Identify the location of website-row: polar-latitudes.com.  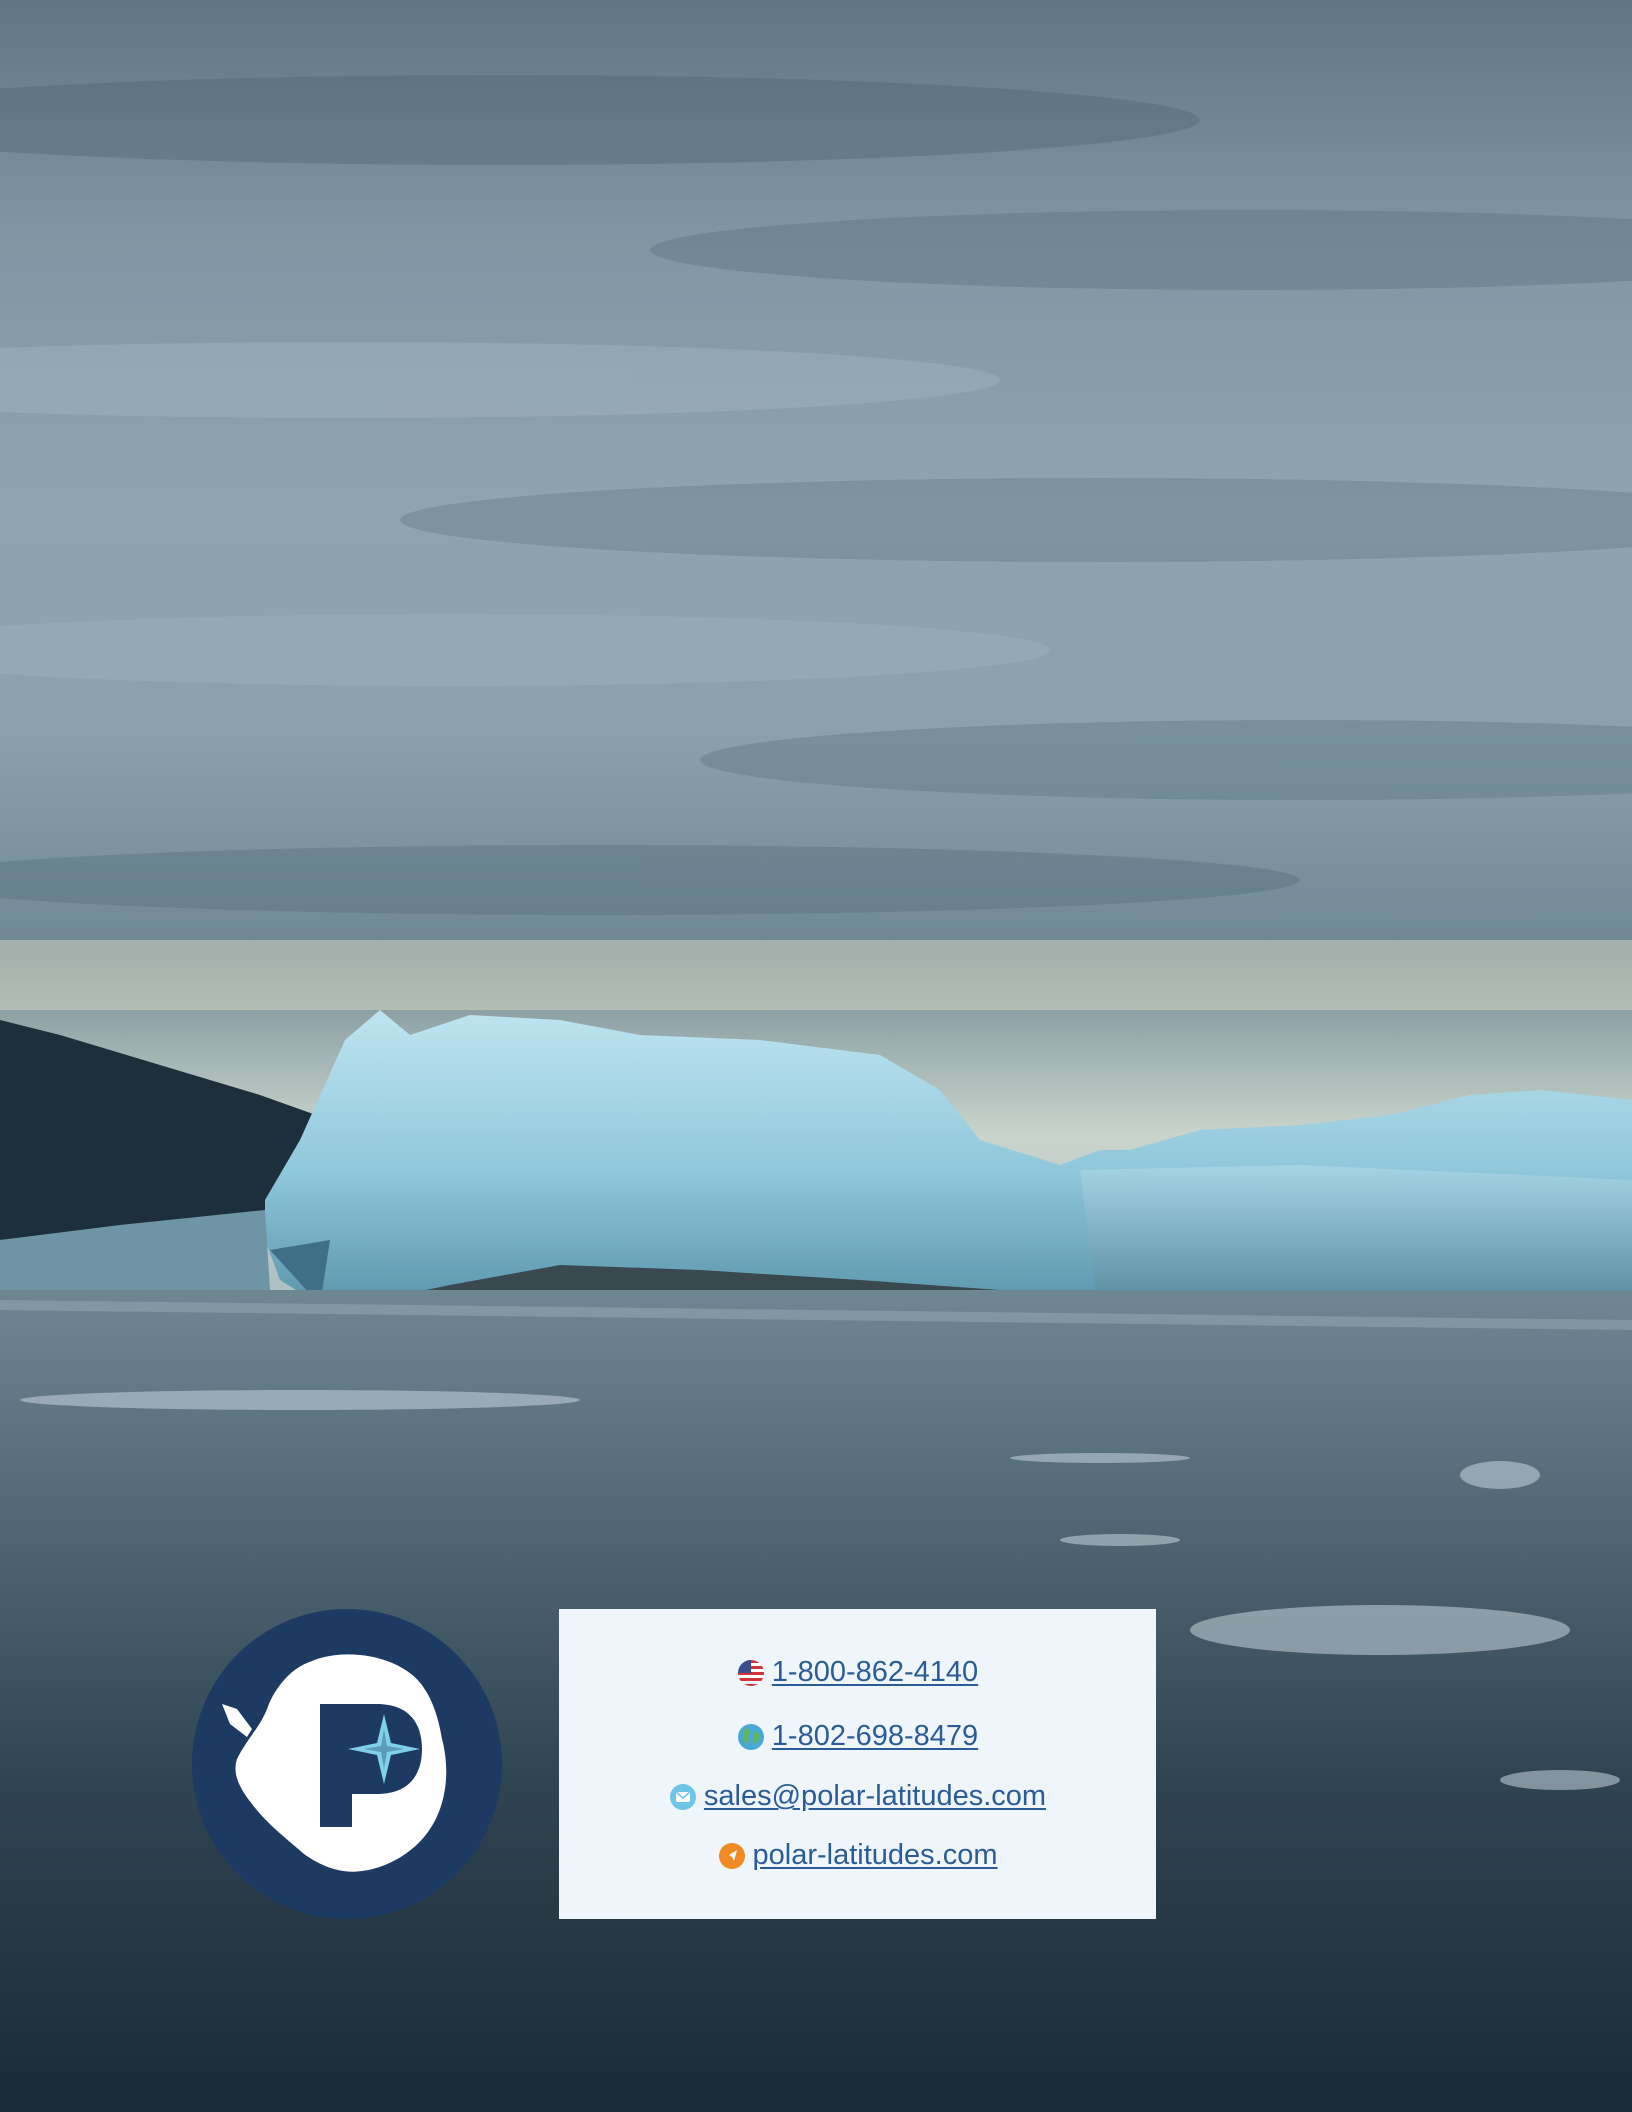
(857, 1855).